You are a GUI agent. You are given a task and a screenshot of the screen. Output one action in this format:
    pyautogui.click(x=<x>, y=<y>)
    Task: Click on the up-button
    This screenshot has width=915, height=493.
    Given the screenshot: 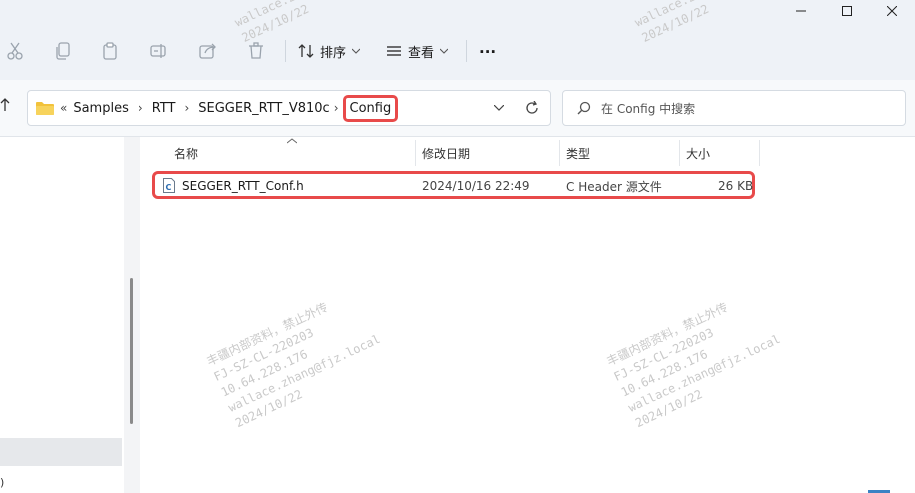 What is the action you would take?
    pyautogui.click(x=5, y=106)
    